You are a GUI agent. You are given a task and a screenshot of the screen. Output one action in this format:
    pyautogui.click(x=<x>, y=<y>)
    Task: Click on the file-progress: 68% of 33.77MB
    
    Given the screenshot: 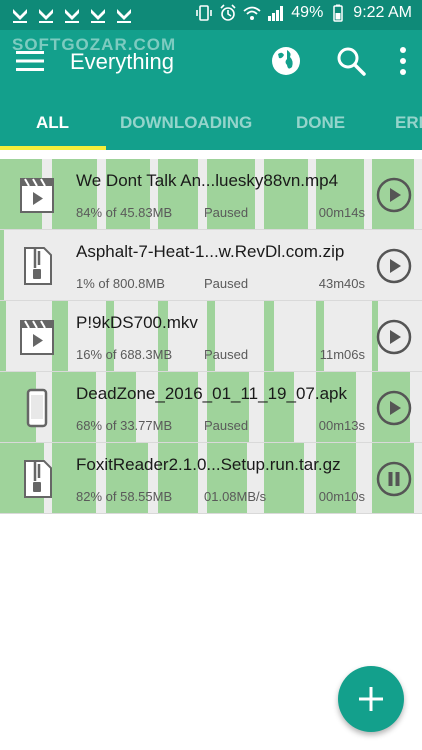 What is the action you would take?
    pyautogui.click(x=124, y=425)
    